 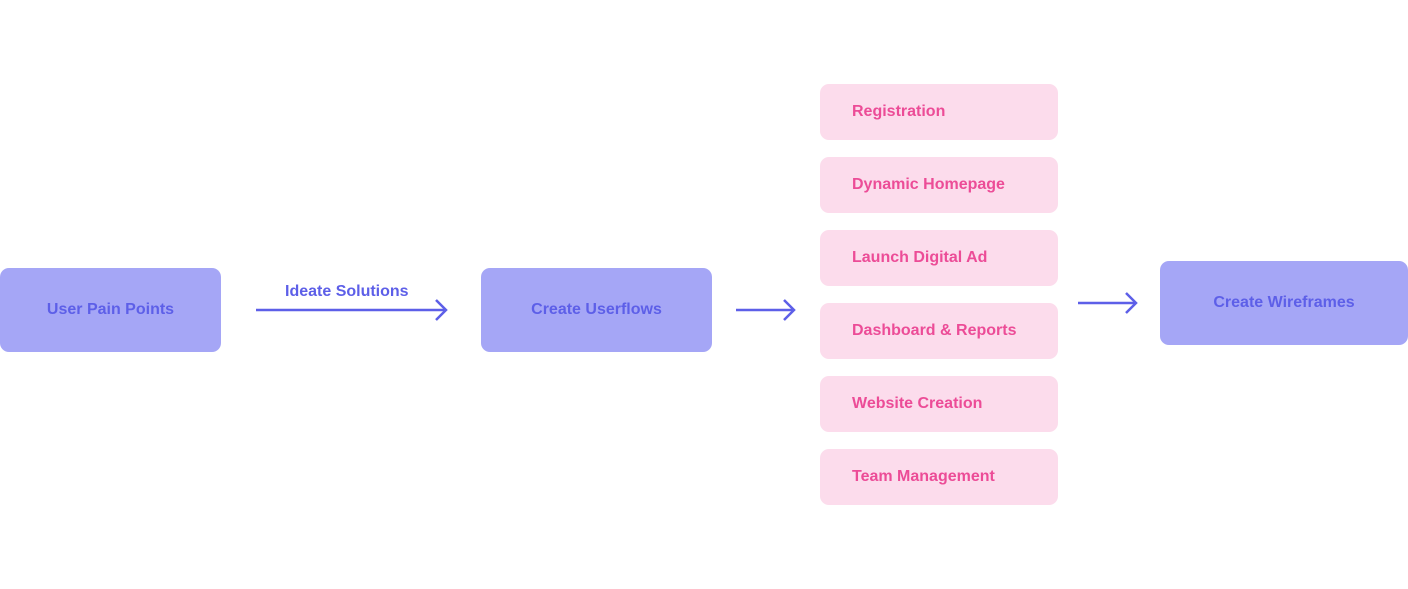 I want to click on feature-dashboard-reports: Dashboard & Reports, so click(x=939, y=331).